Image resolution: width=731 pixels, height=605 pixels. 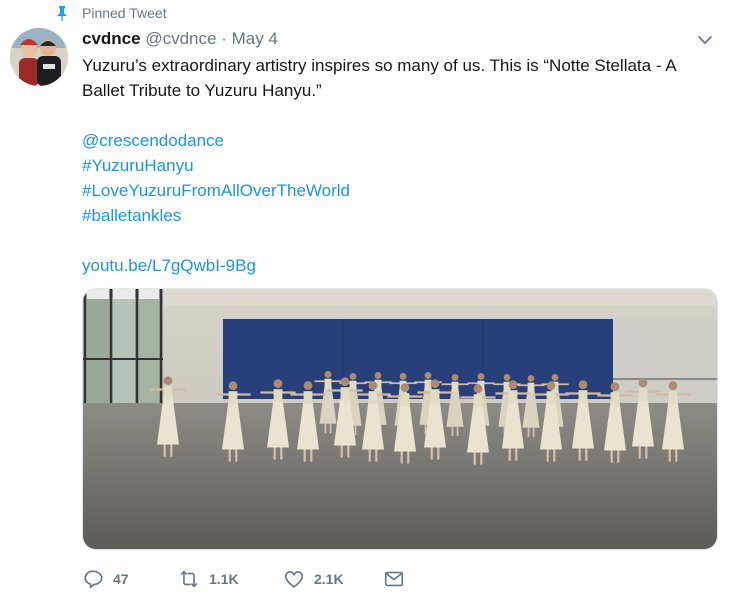 What do you see at coordinates (121, 579) in the screenshot?
I see `reply-count: 47` at bounding box center [121, 579].